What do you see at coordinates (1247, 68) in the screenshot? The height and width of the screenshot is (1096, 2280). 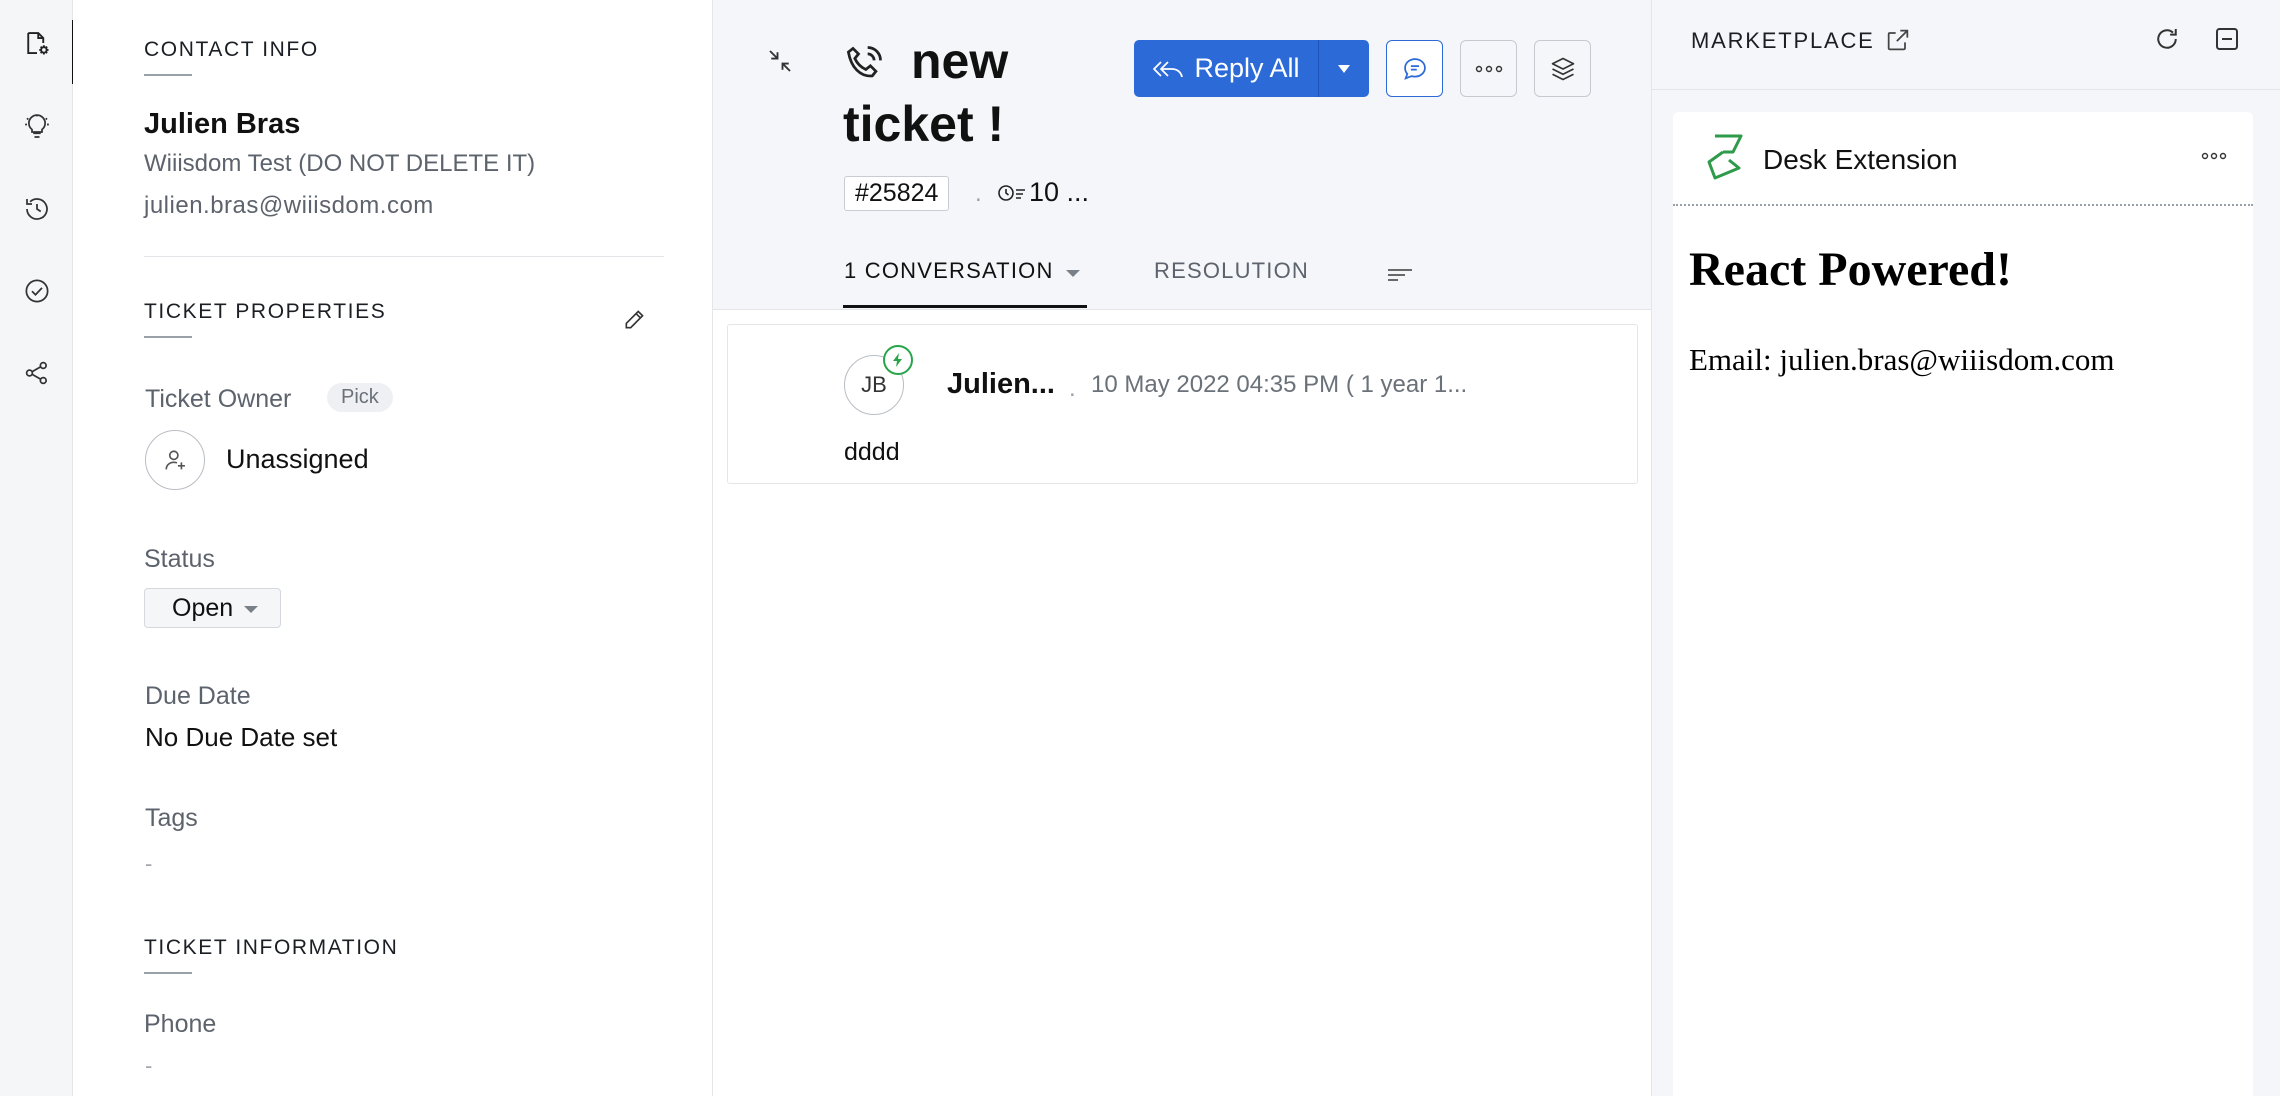 I see `reply-all-label: Reply All` at bounding box center [1247, 68].